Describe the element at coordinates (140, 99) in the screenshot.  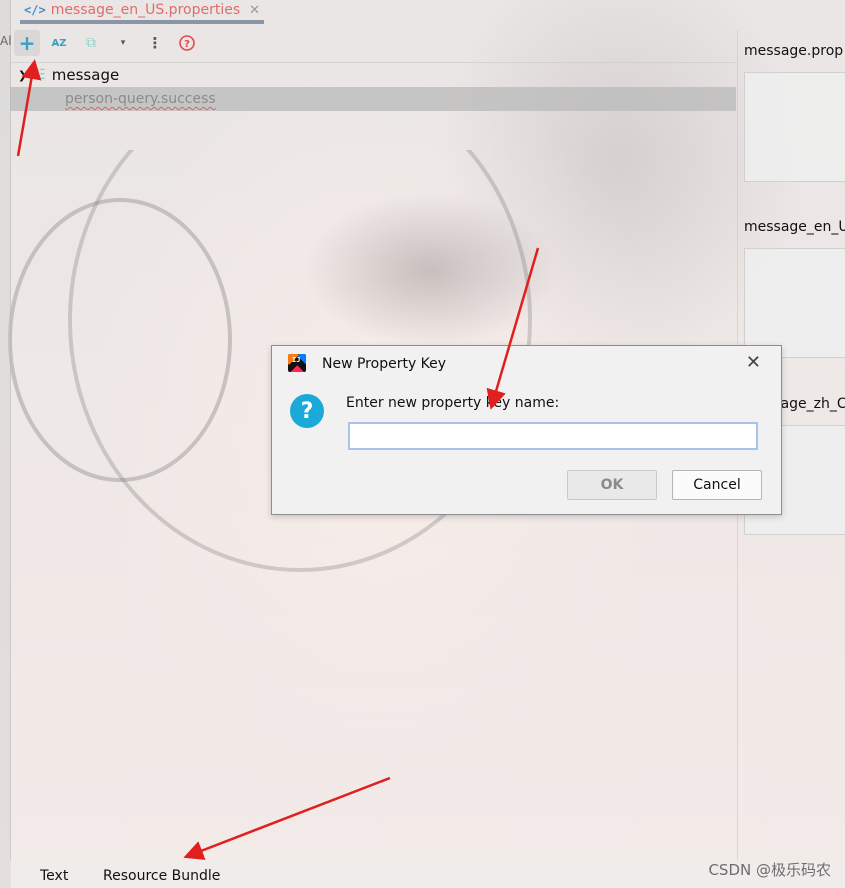
I see `property-key-label: person-query.success` at that location.